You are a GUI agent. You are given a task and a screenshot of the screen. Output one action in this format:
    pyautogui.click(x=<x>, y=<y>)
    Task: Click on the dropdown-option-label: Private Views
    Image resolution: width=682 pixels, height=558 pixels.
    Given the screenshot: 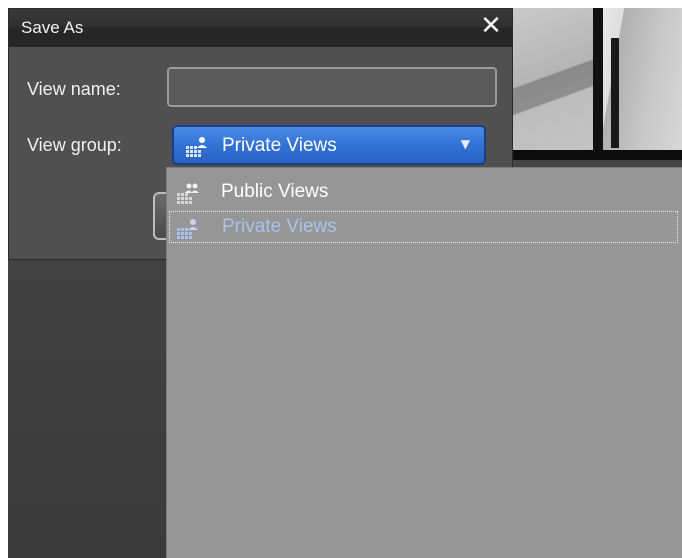 What is the action you would take?
    pyautogui.click(x=279, y=226)
    